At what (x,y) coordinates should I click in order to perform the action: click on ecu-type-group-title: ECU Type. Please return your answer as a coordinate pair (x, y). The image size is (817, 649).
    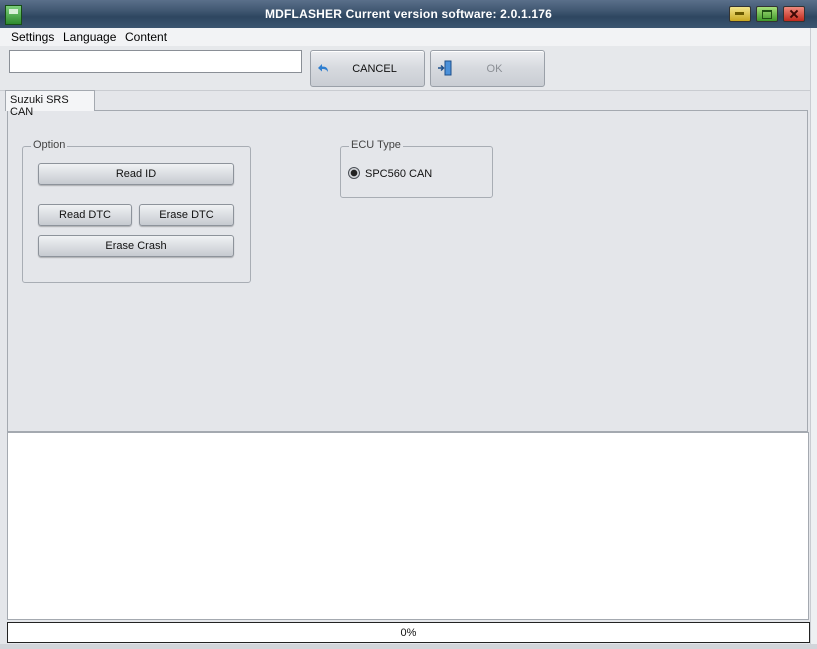
    Looking at the image, I should click on (376, 145).